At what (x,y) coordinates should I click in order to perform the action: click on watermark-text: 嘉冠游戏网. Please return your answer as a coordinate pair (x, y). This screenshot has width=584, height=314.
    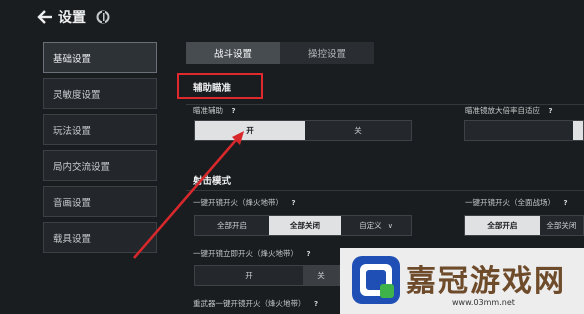
    Looking at the image, I should click on (486, 281).